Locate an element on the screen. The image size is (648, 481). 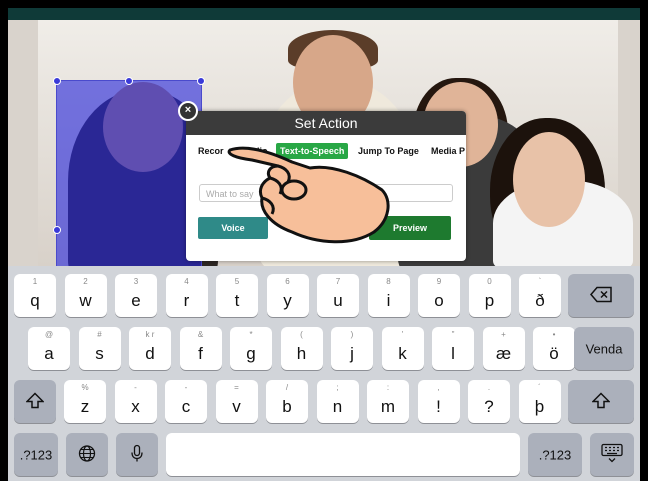
top-bar is located at coordinates (324, 14).